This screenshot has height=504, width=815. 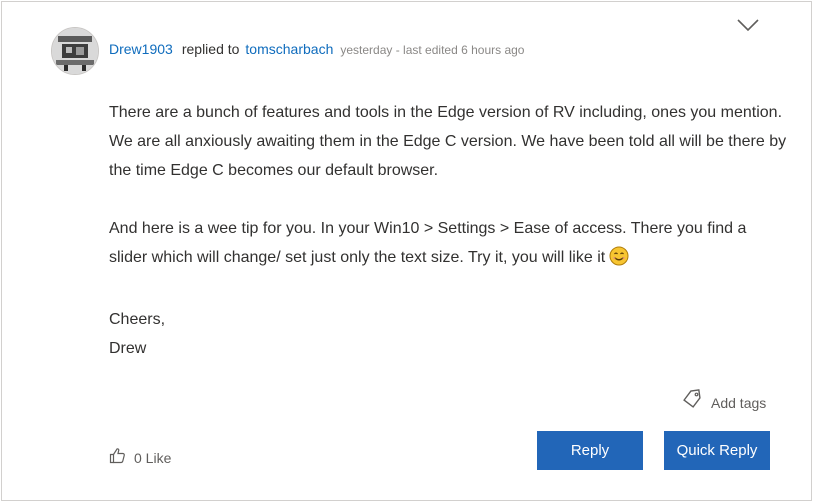 I want to click on add-tags-button: Add tags, so click(x=724, y=401).